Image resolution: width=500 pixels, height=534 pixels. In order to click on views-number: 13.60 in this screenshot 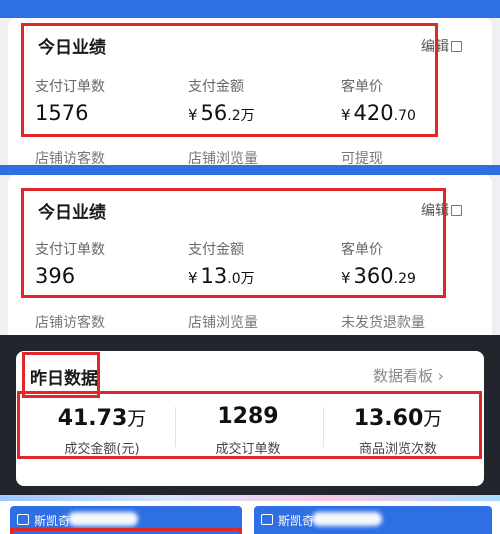, I will do `click(388, 418)`.